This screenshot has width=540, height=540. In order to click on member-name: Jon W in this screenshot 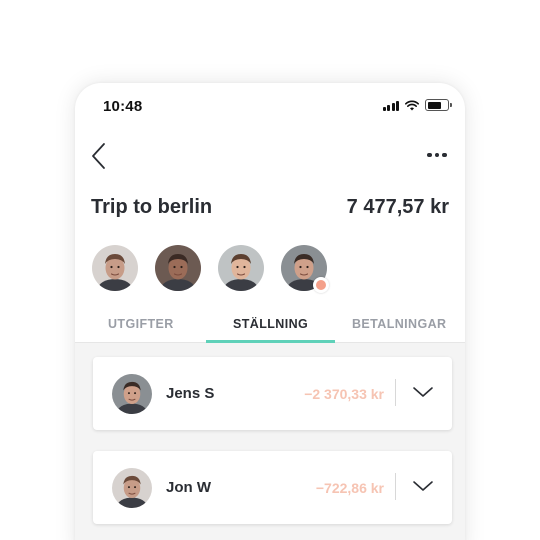, I will do `click(188, 487)`.